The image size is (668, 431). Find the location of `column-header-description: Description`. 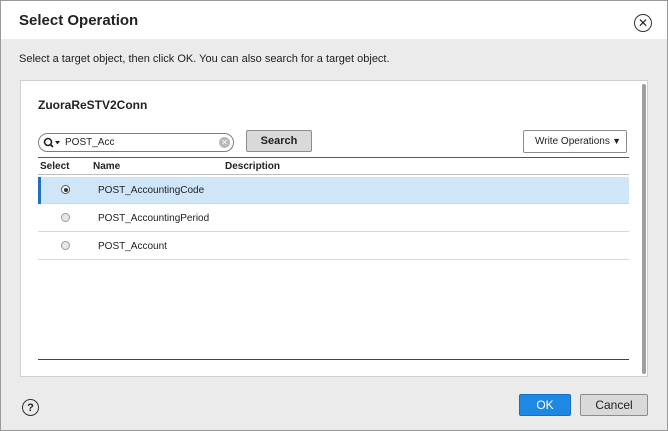

column-header-description: Description is located at coordinates (253, 166).